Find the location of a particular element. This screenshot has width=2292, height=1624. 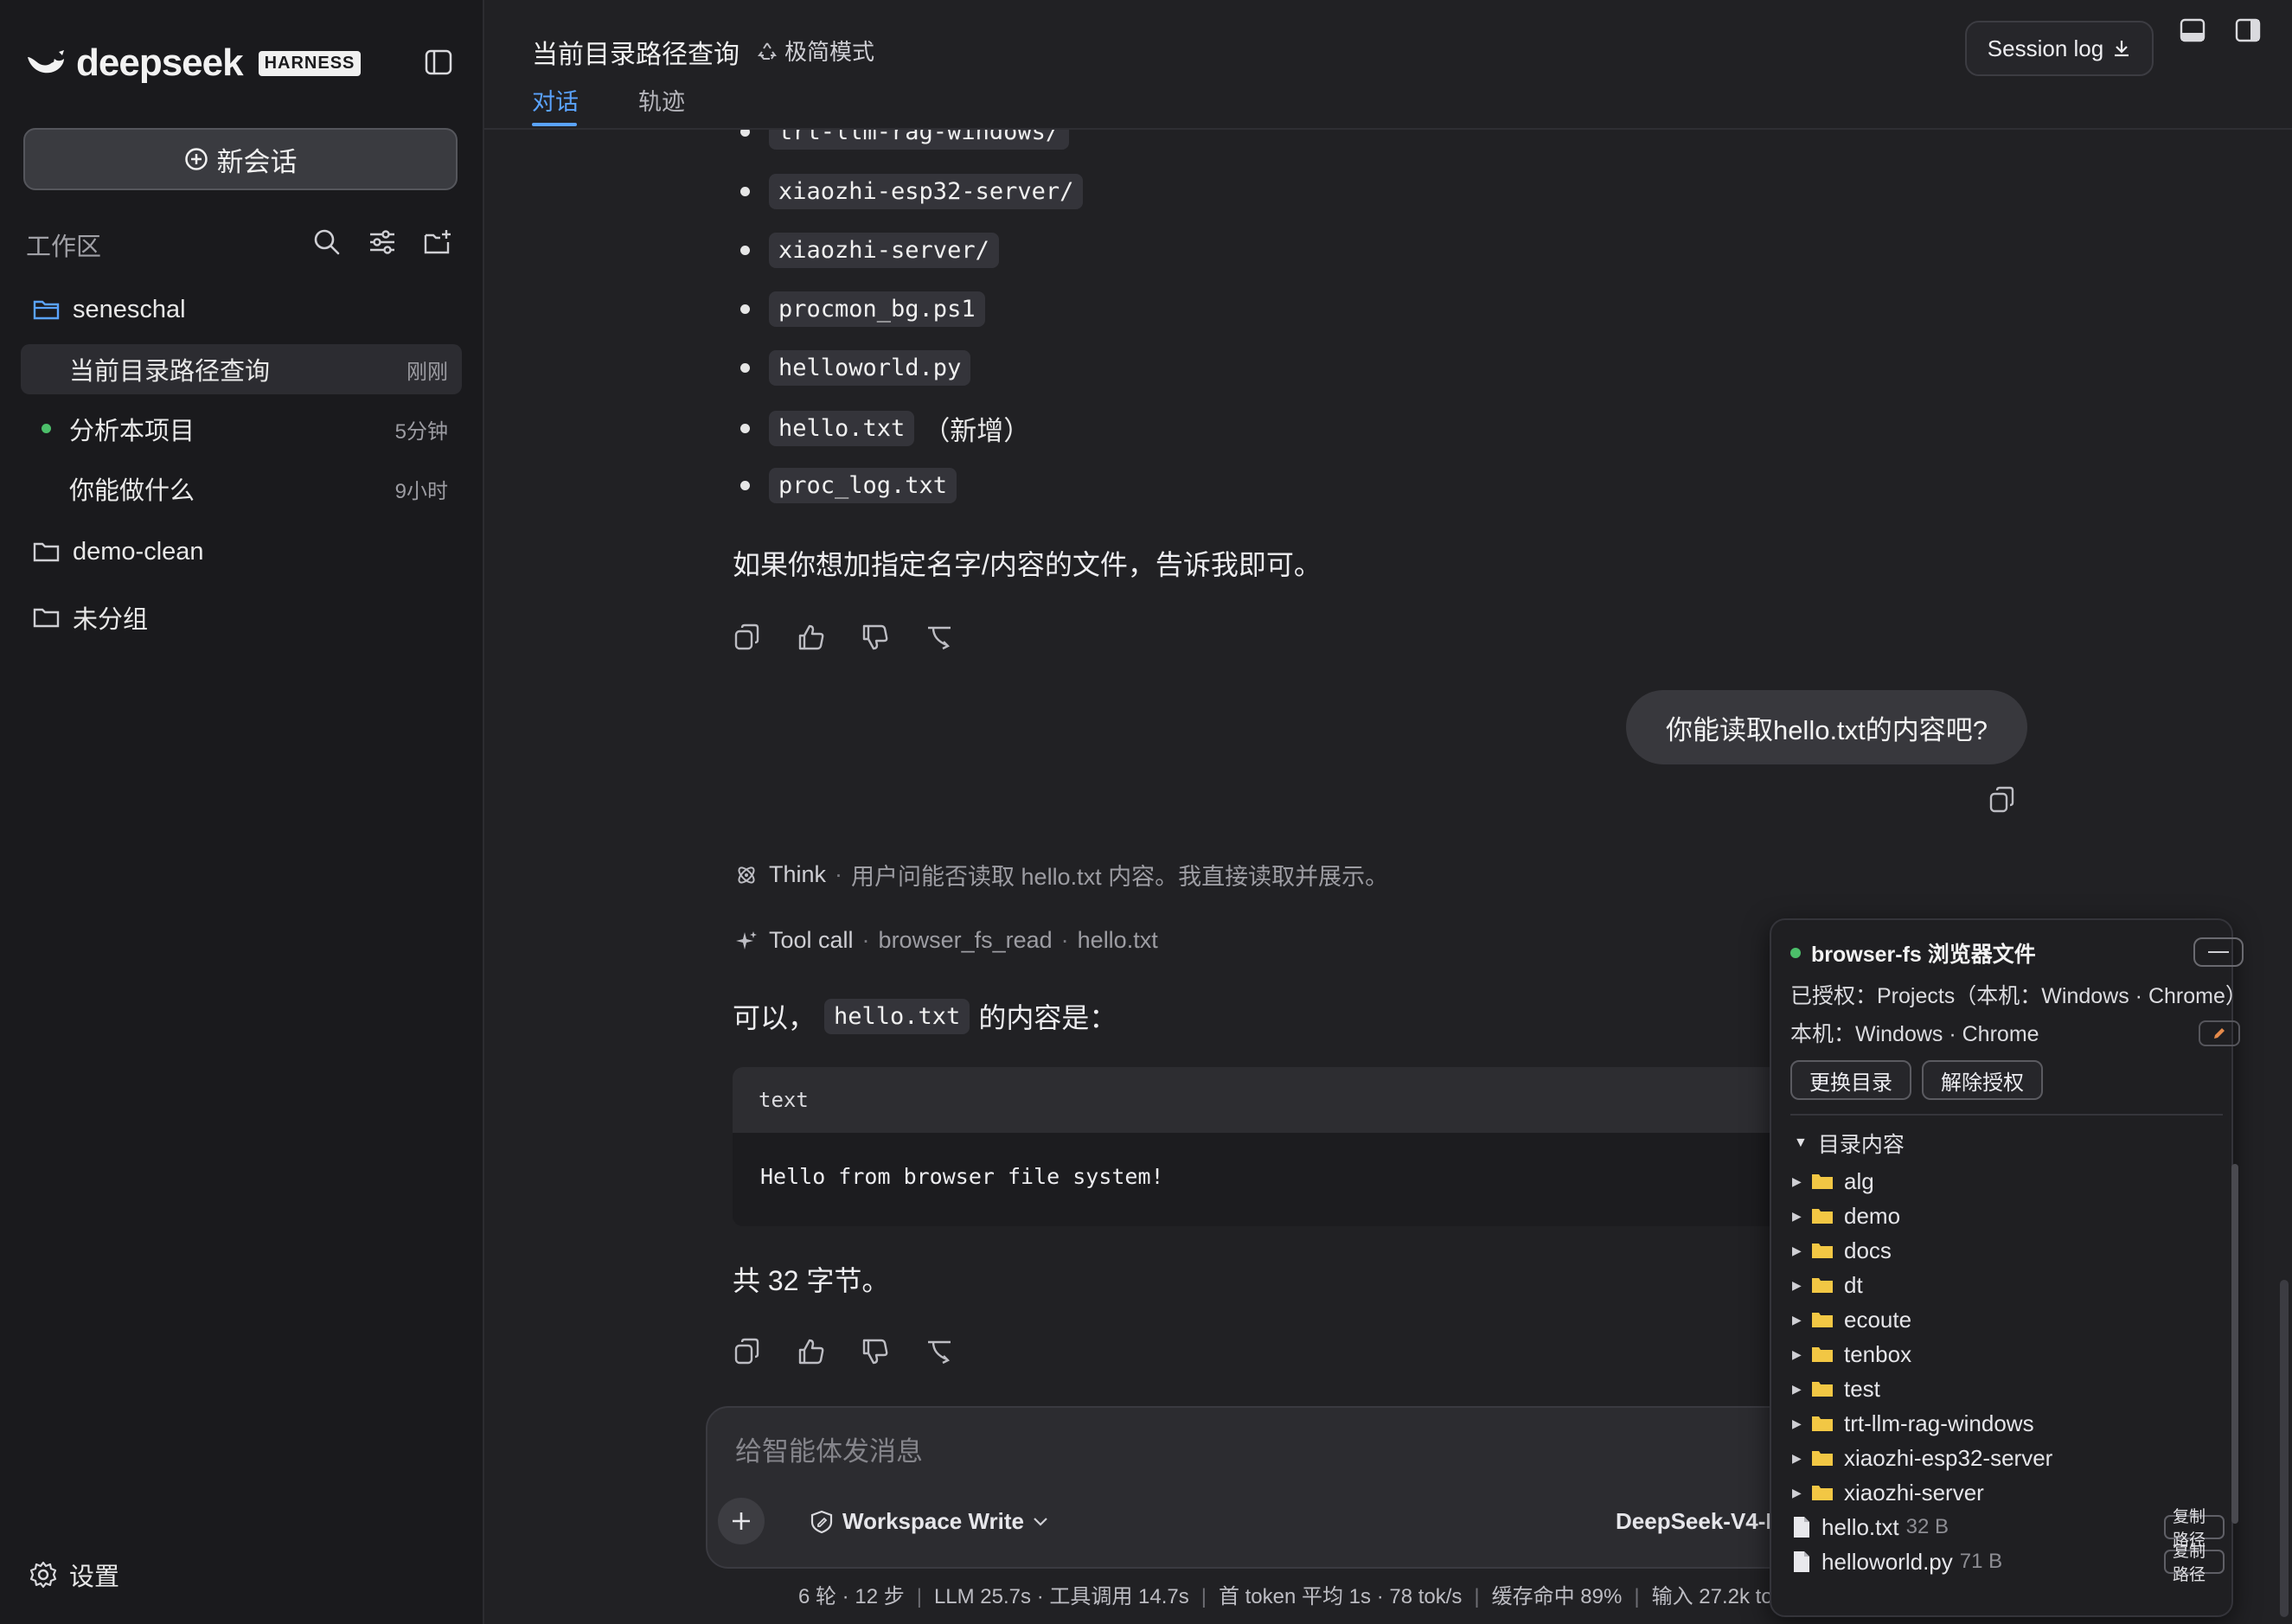

list-item: helloworld.py is located at coordinates (855, 368).